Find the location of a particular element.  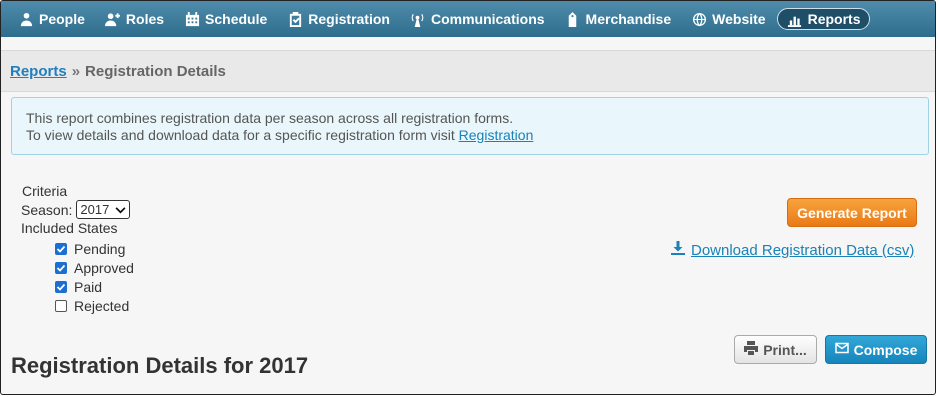

nav-label: Website is located at coordinates (739, 19).